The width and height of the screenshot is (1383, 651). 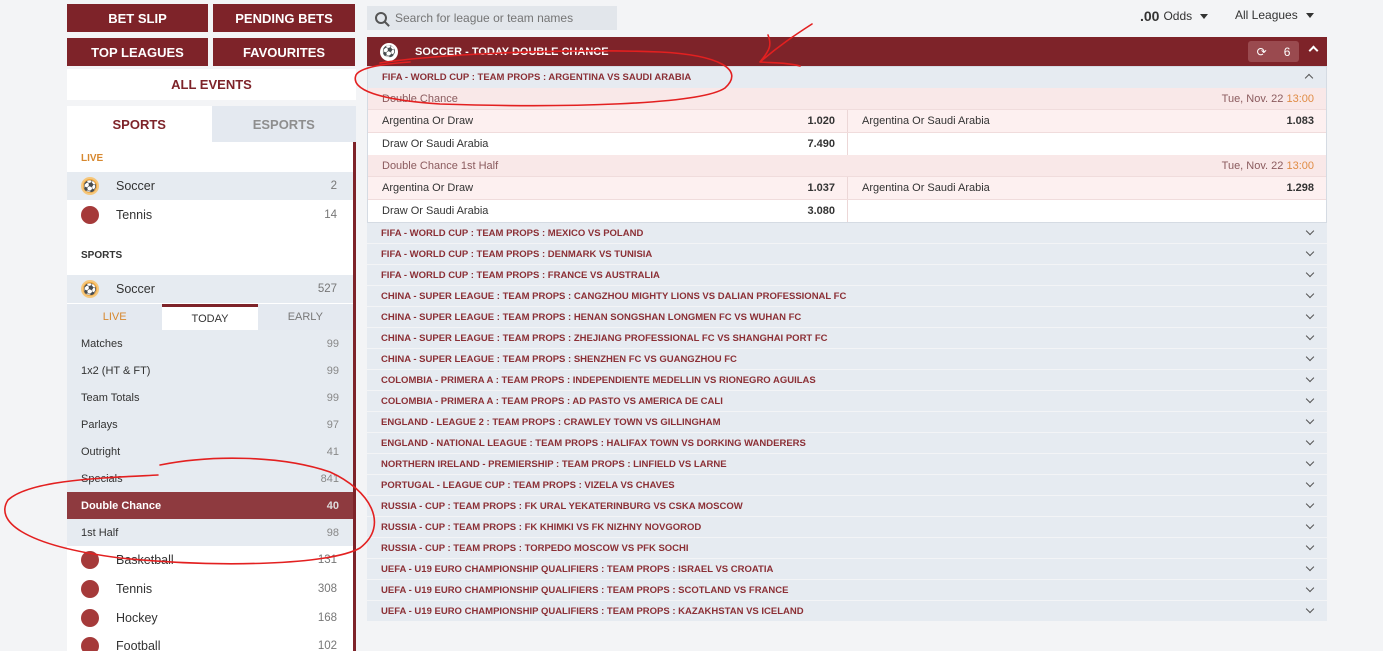 I want to click on market-name: Matches, so click(x=102, y=343).